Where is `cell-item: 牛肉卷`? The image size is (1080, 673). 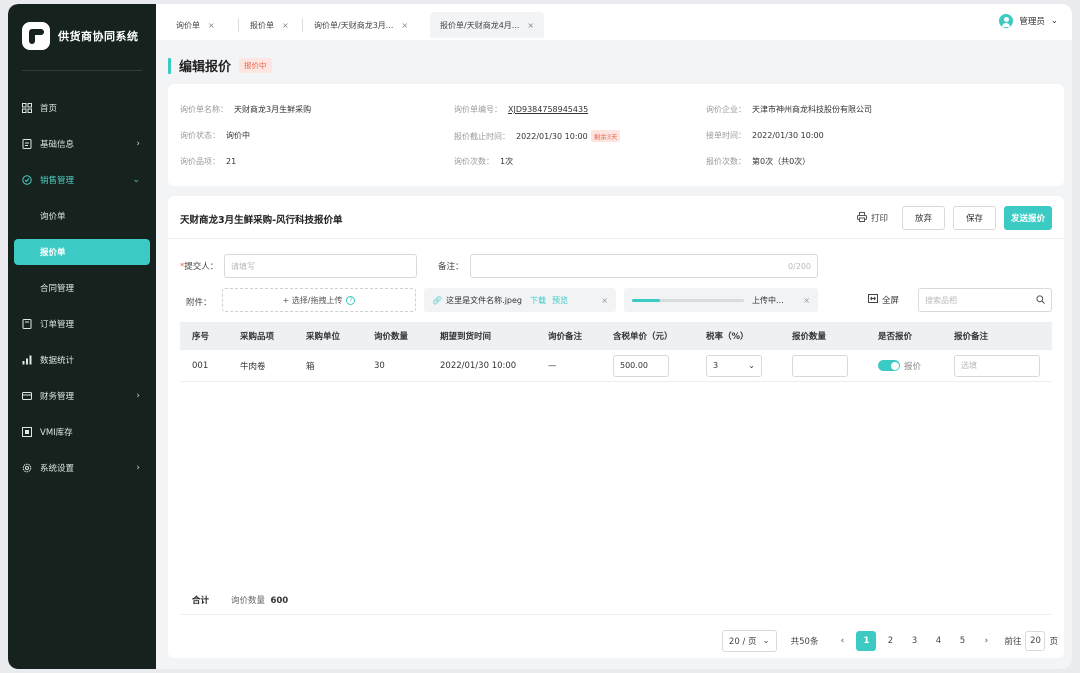 cell-item: 牛肉卷 is located at coordinates (253, 366).